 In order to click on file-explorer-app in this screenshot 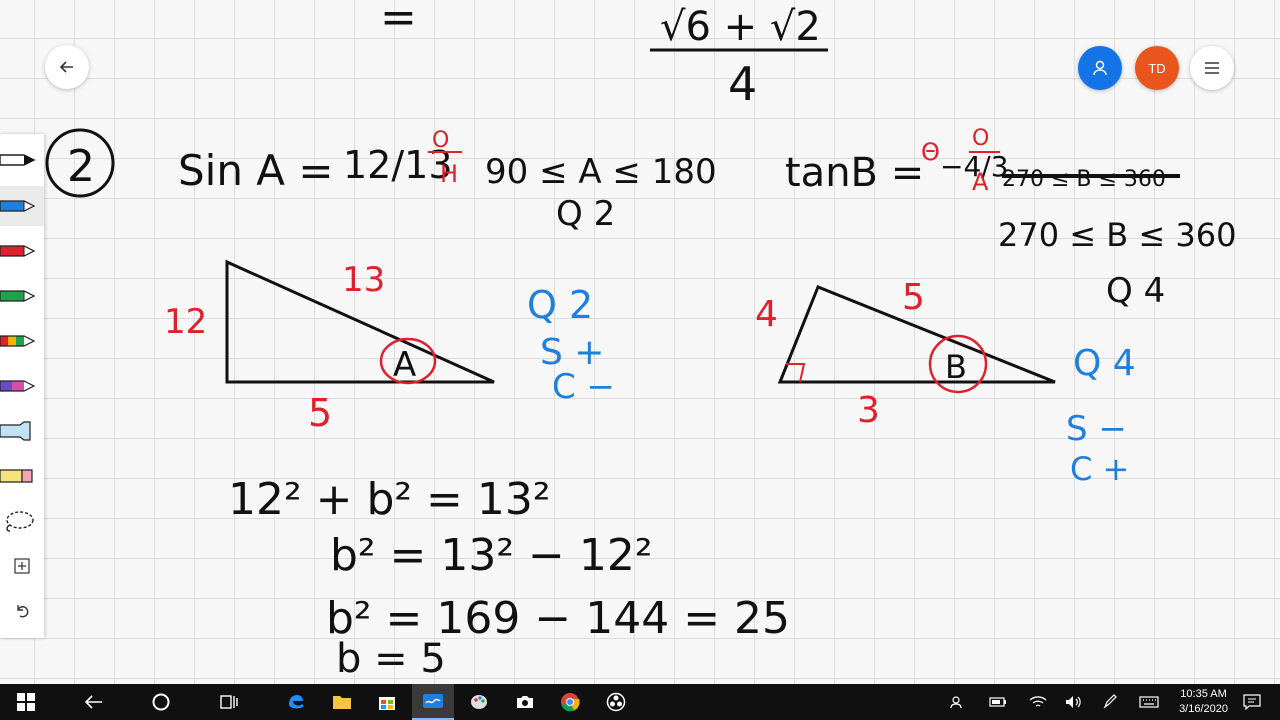, I will do `click(342, 702)`.